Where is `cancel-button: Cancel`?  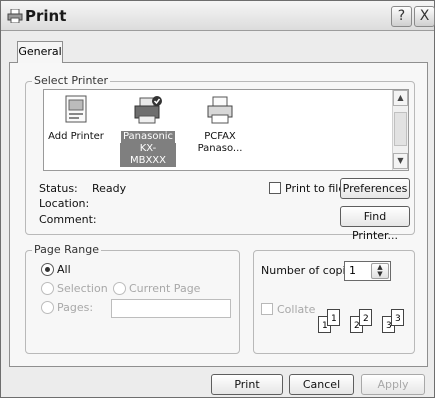
cancel-button: Cancel is located at coordinates (321, 384).